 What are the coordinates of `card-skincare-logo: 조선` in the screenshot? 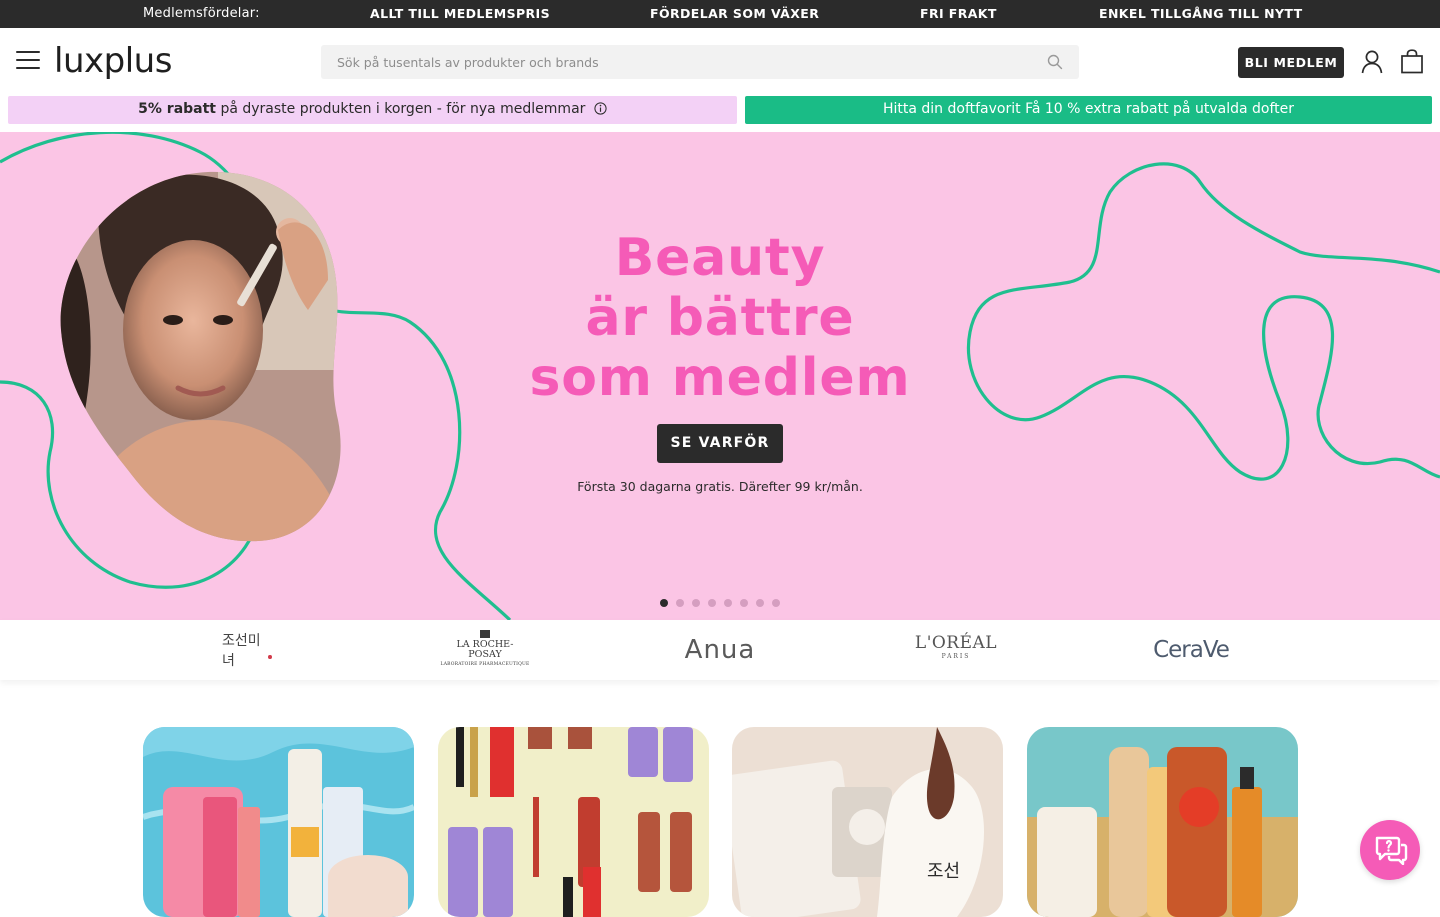 It's located at (943, 871).